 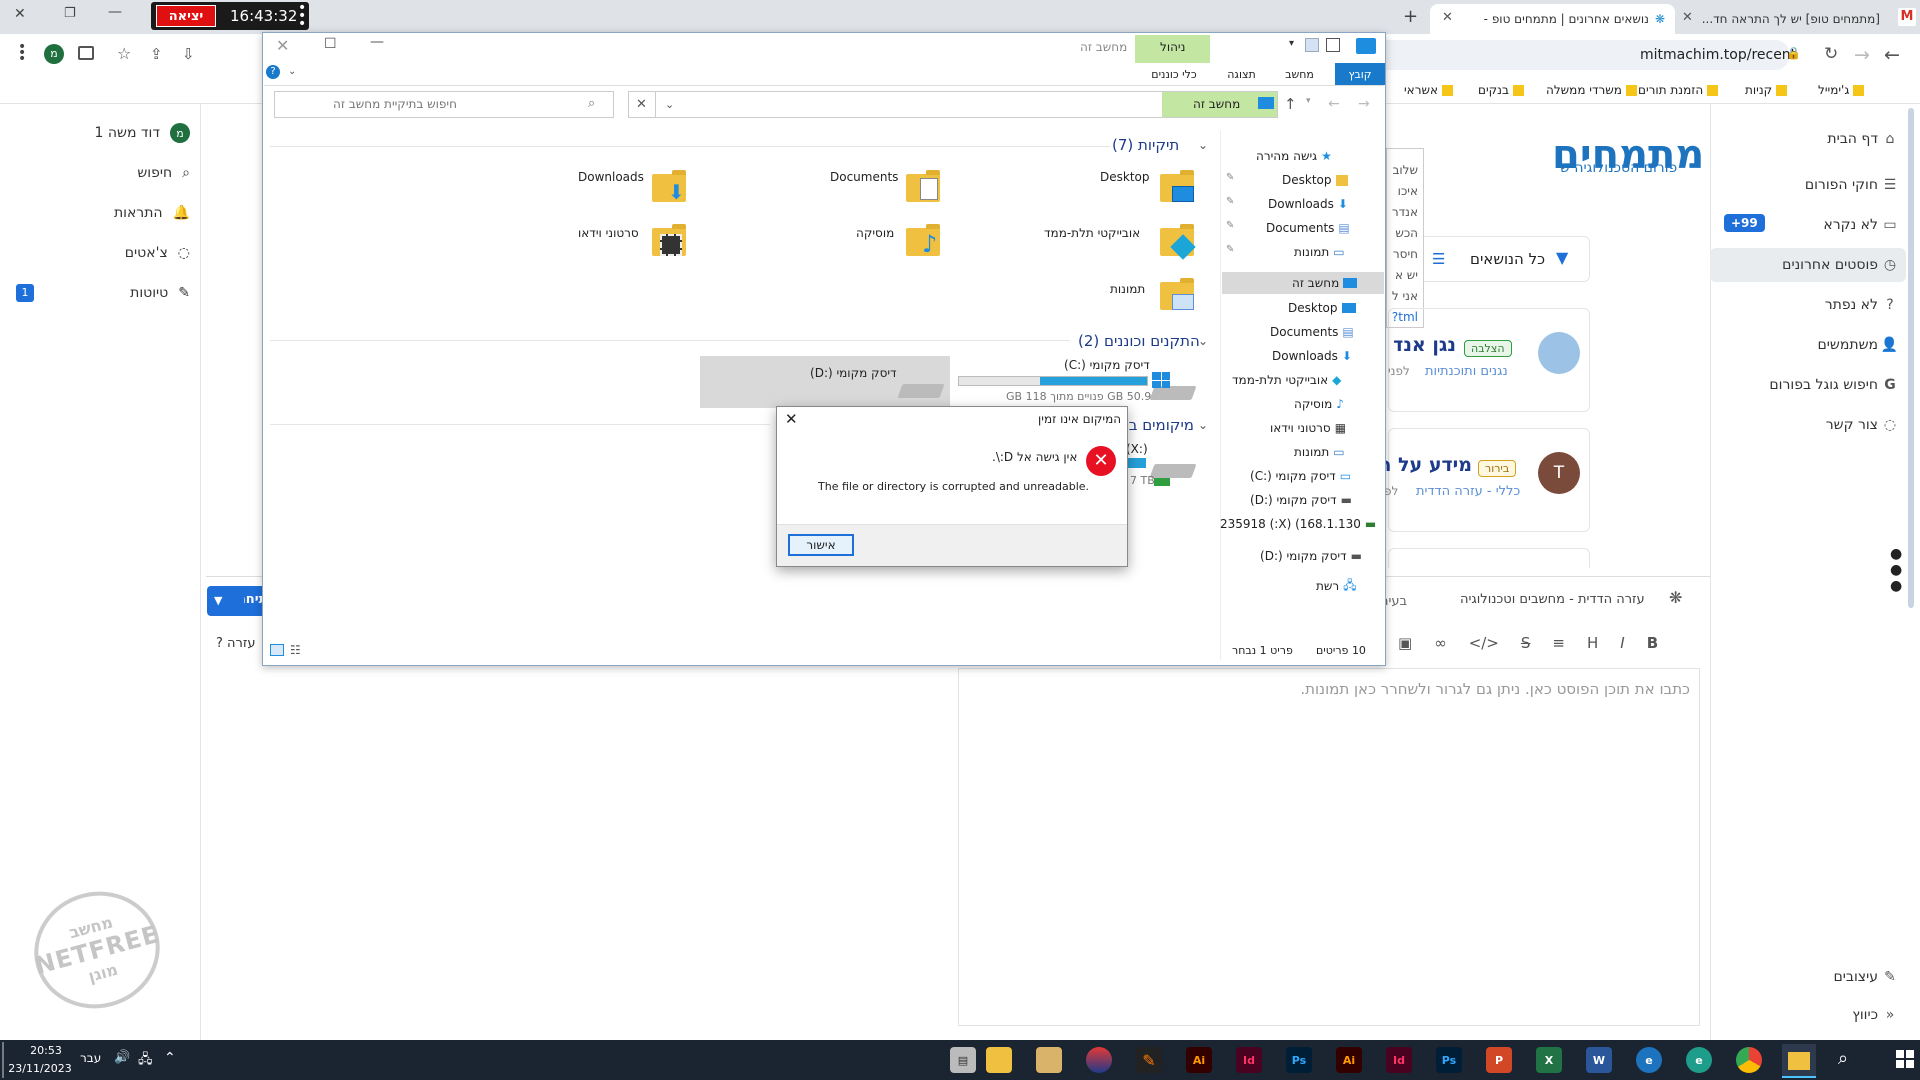 What do you see at coordinates (1308, 101) in the screenshot?
I see `recent-dropdown-icon: ▾` at bounding box center [1308, 101].